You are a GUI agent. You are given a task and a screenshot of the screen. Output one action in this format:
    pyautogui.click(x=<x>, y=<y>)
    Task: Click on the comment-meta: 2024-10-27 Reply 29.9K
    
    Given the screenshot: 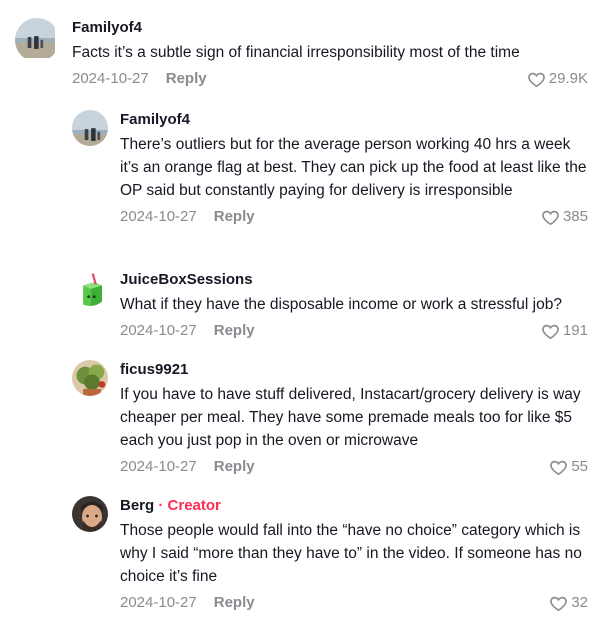 What is the action you would take?
    pyautogui.click(x=330, y=79)
    